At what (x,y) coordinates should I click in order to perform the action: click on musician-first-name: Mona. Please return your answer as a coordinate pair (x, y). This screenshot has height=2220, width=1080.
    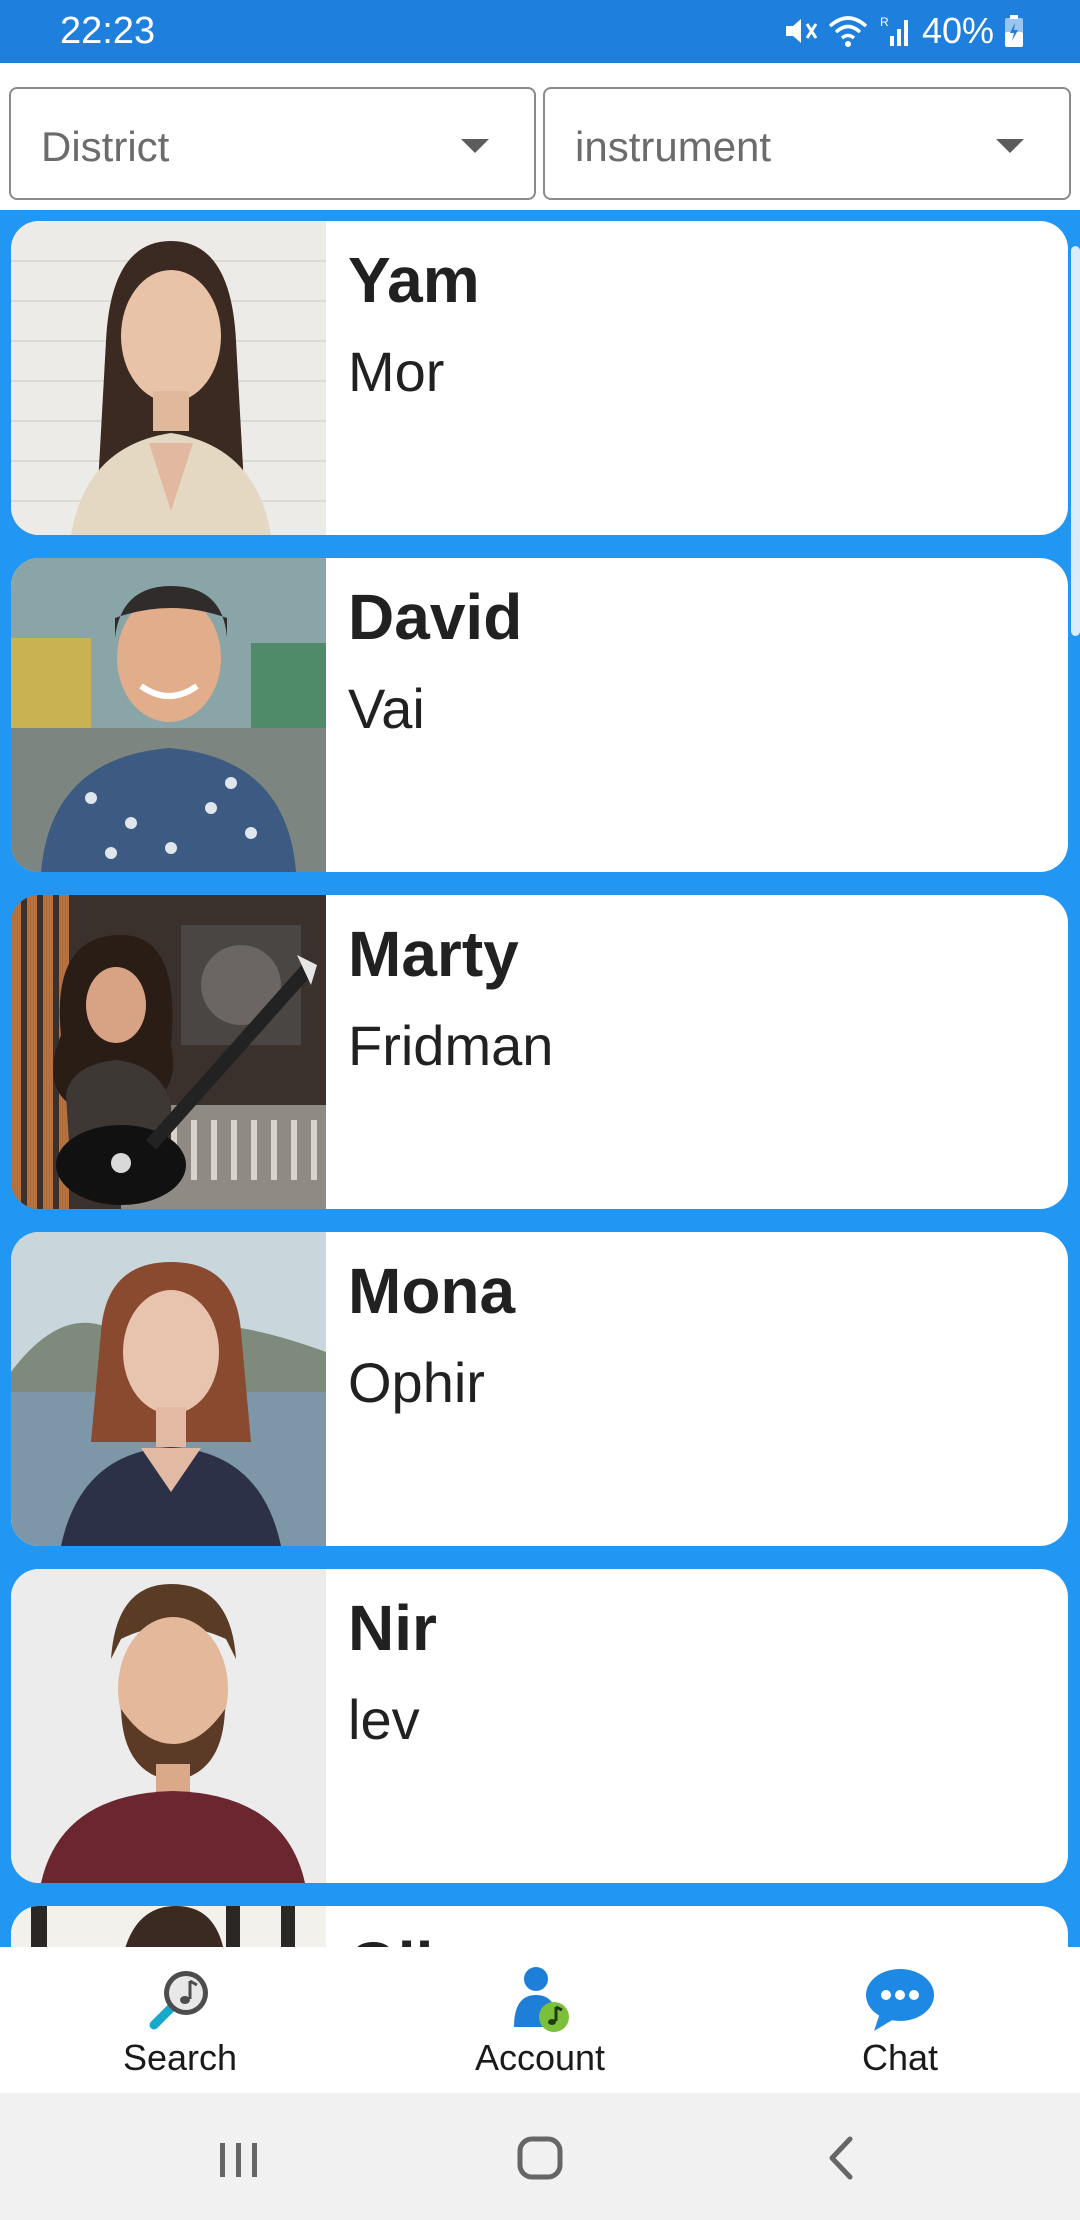
    Looking at the image, I should click on (432, 1291).